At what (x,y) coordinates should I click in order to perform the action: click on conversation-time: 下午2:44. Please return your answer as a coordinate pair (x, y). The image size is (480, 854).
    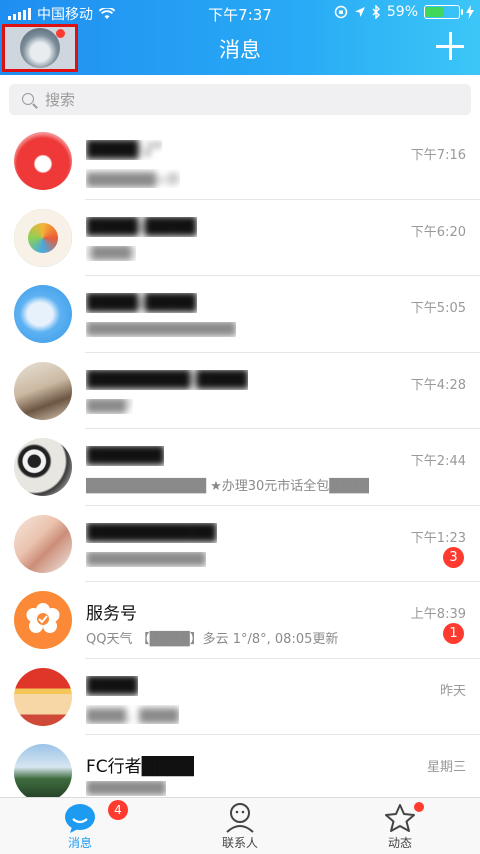
    Looking at the image, I should click on (438, 461).